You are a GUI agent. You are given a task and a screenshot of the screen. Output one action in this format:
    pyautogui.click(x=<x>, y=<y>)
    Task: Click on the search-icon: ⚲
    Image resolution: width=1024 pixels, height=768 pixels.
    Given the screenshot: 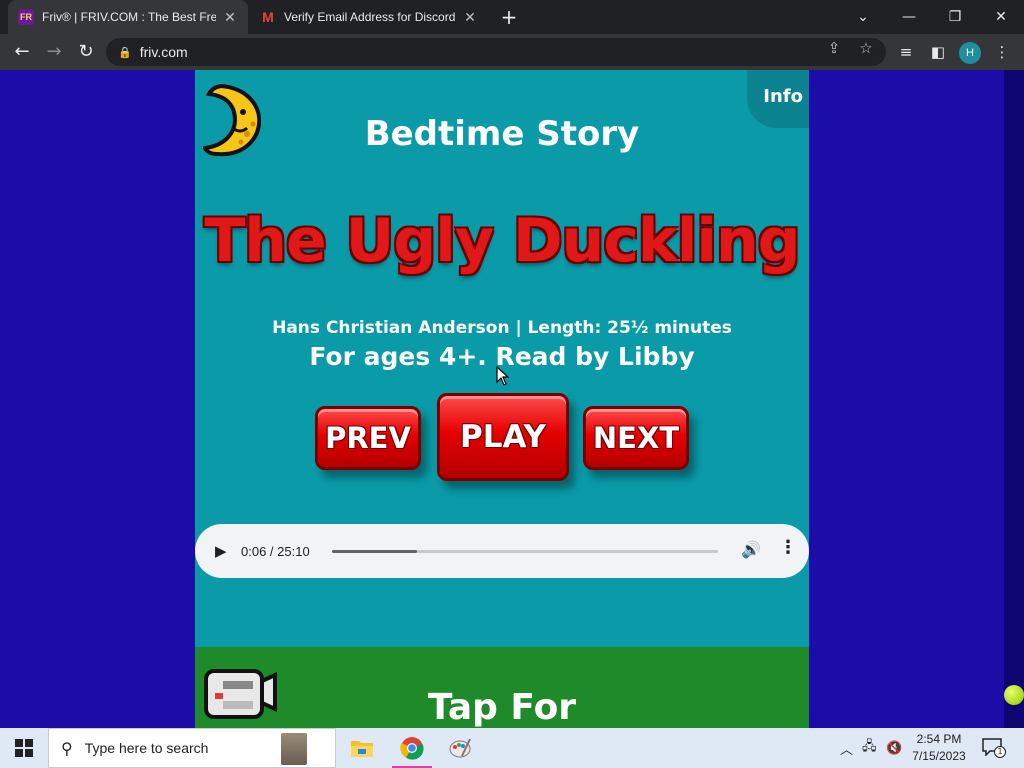 What is the action you would take?
    pyautogui.click(x=67, y=748)
    